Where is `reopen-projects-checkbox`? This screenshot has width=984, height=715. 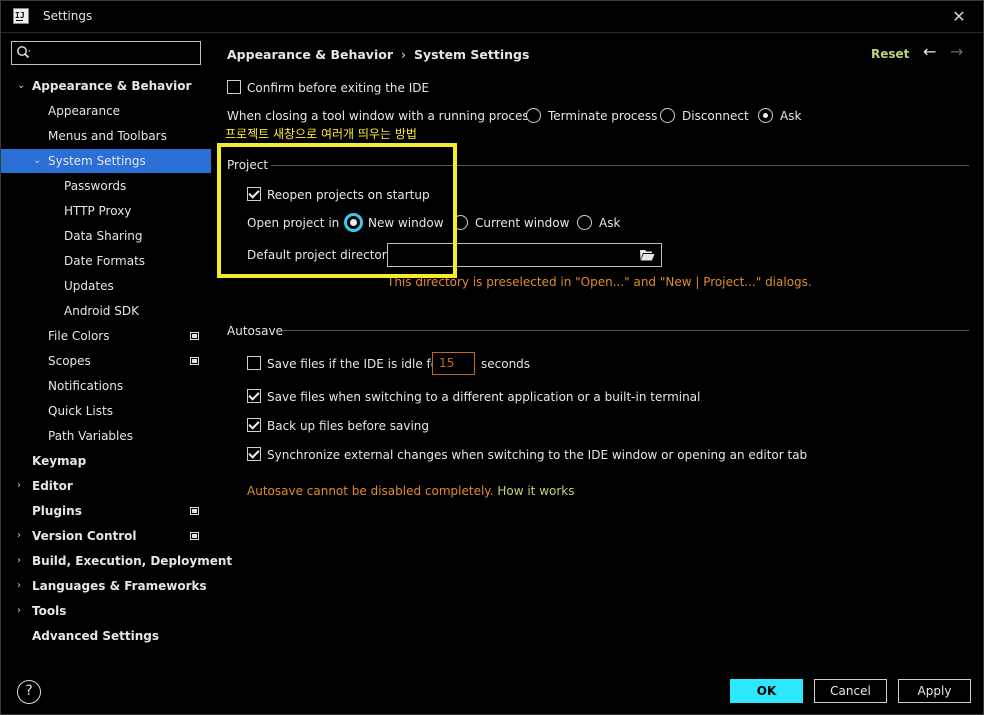 reopen-projects-checkbox is located at coordinates (254, 194).